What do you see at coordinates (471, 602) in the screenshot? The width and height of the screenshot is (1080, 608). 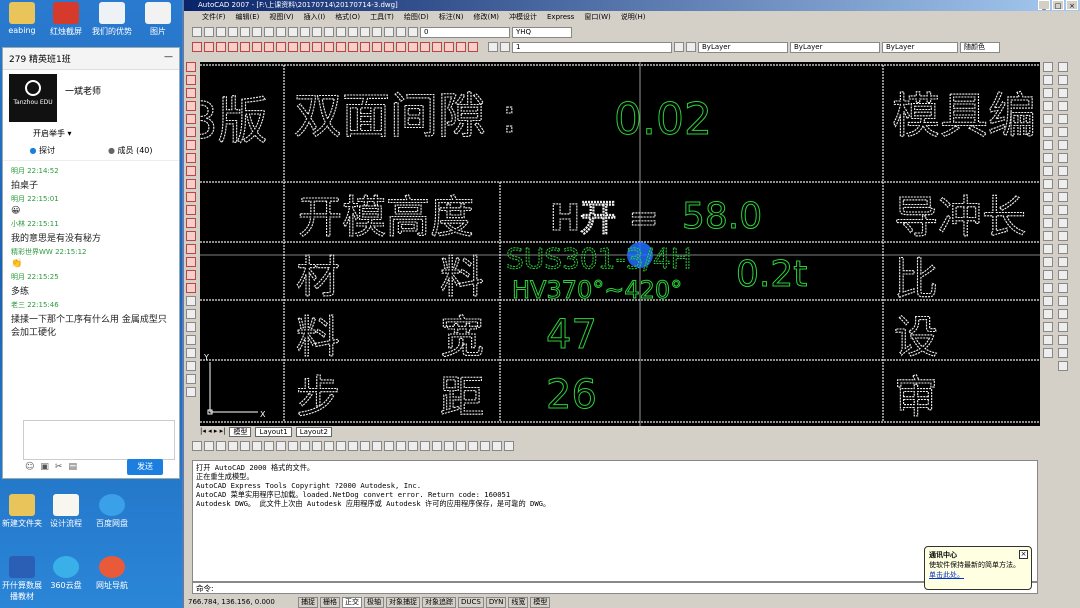 I see `toggle-ducs: DUCS` at bounding box center [471, 602].